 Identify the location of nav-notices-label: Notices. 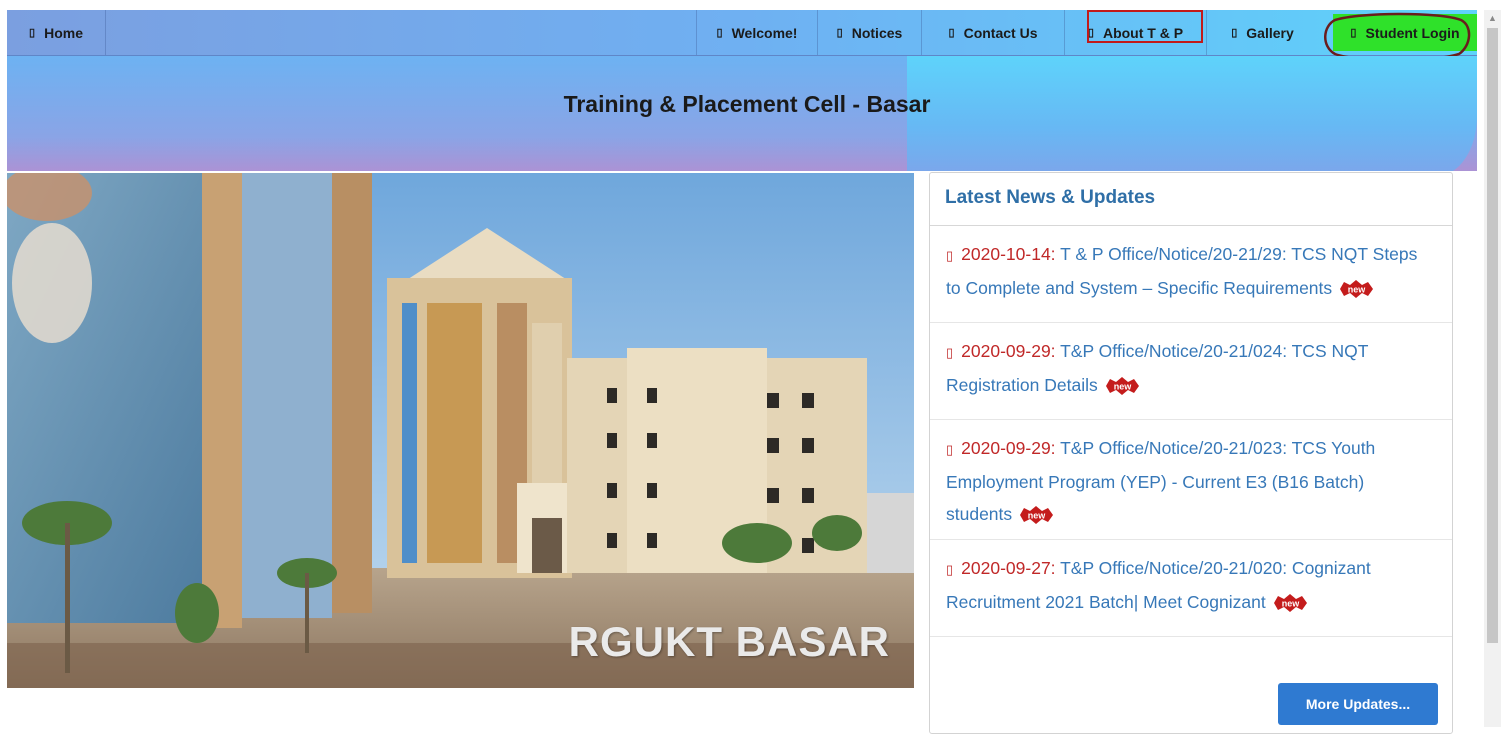
(877, 32).